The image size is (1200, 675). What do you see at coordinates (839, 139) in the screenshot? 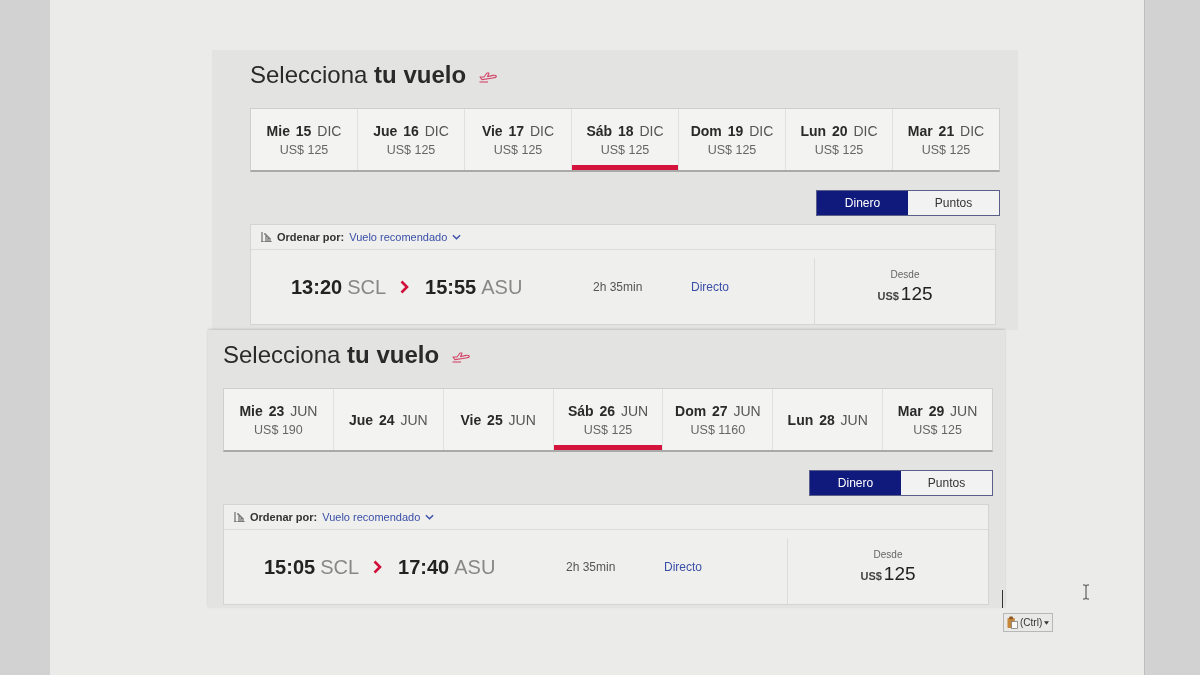
I see `date-tab: Lun 20 DIC US$ 125` at bounding box center [839, 139].